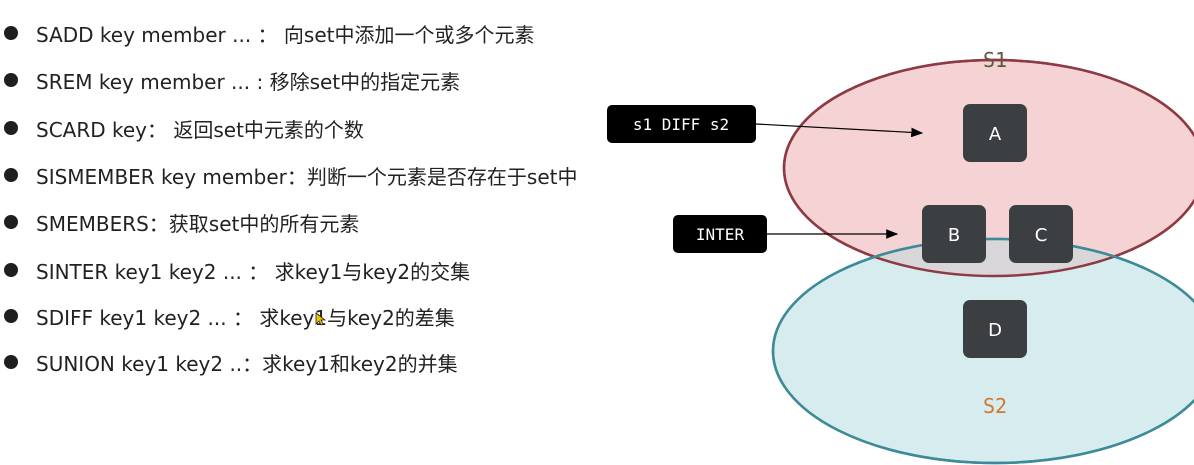  Describe the element at coordinates (995, 60) in the screenshot. I see `set-s1-label: S1` at that location.